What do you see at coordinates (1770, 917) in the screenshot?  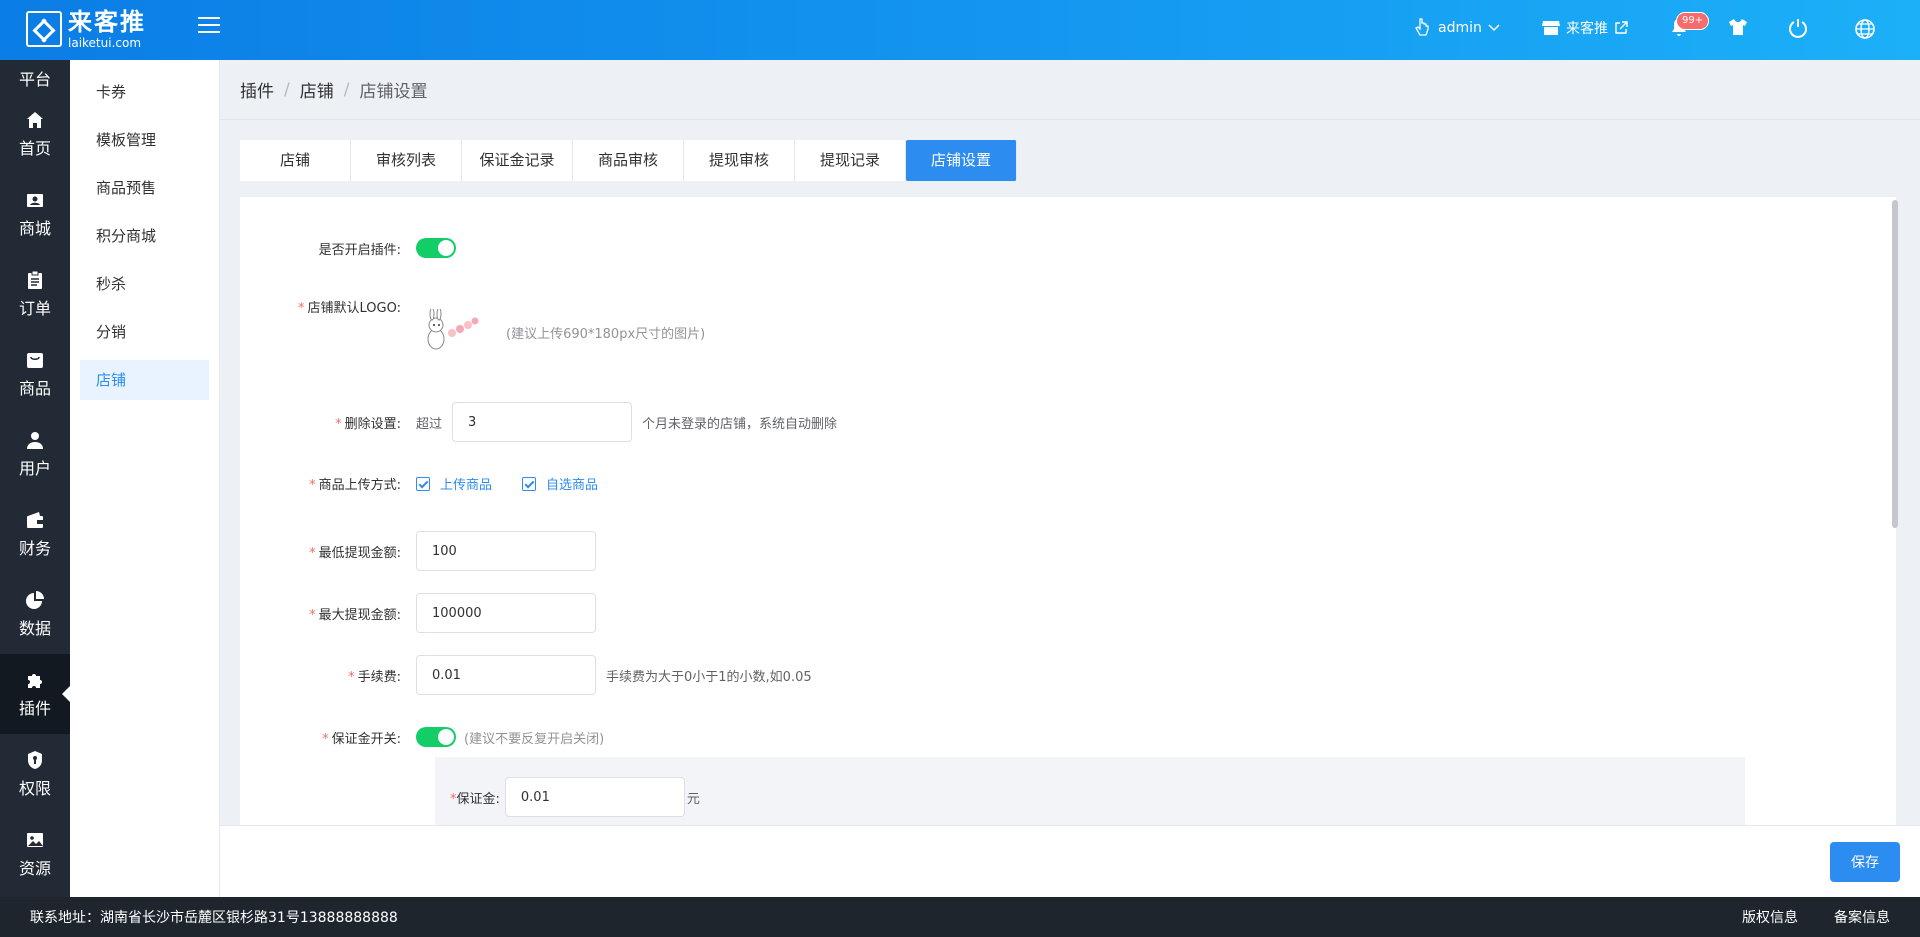 I see `copyright-link: 版权信息` at bounding box center [1770, 917].